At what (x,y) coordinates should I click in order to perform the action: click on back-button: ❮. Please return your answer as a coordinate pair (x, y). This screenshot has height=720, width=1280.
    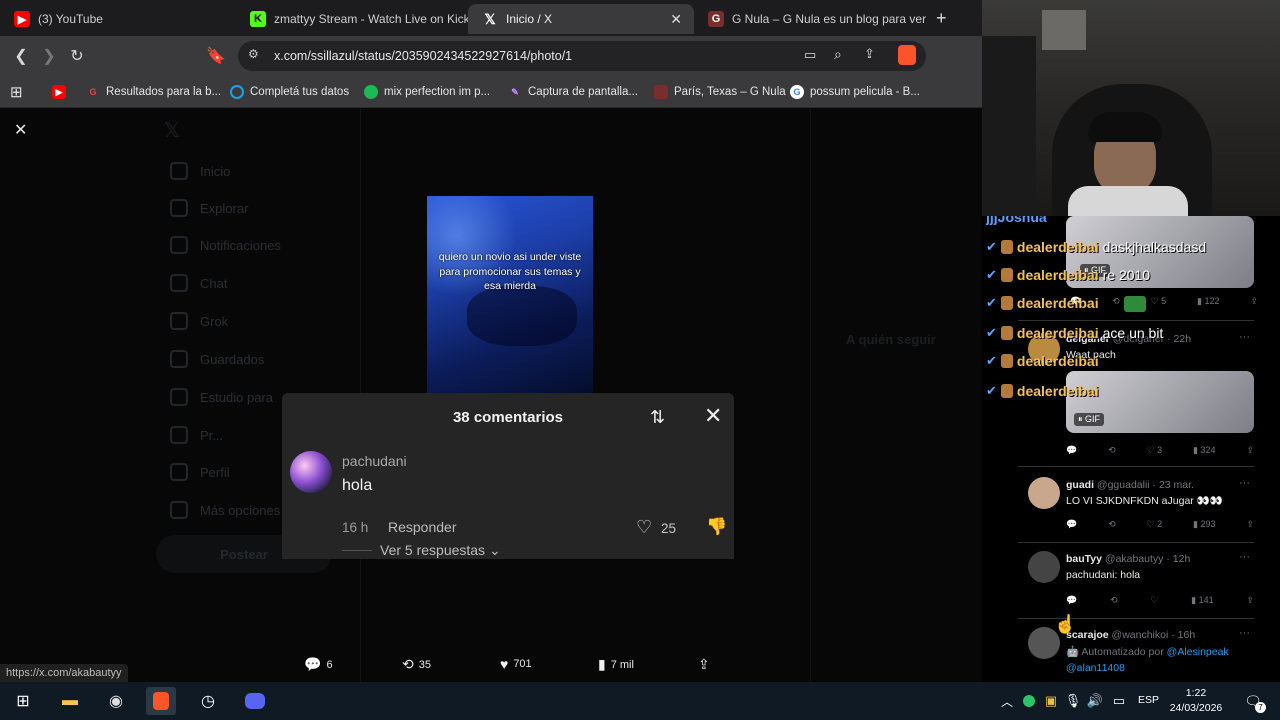
    Looking at the image, I should click on (21, 56).